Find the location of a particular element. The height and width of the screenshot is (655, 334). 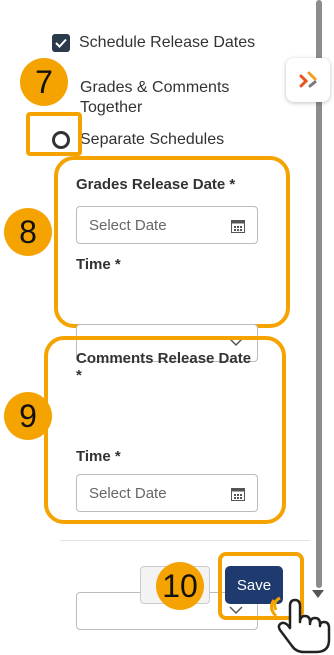

callout-step-8: 8 is located at coordinates (28, 232).